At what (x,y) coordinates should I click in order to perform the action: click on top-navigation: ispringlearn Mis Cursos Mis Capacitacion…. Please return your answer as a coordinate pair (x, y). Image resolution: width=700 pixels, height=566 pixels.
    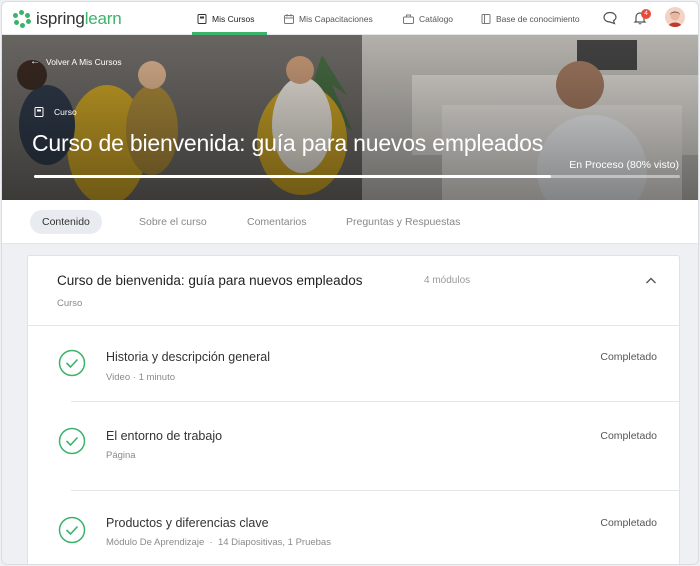
    Looking at the image, I should click on (350, 18).